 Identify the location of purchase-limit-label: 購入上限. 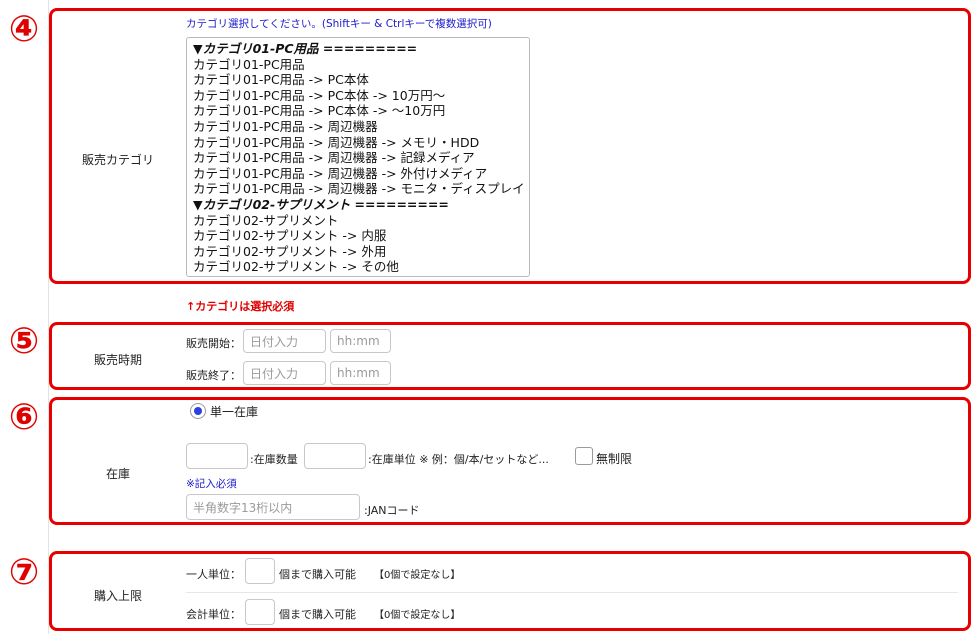
(118, 596).